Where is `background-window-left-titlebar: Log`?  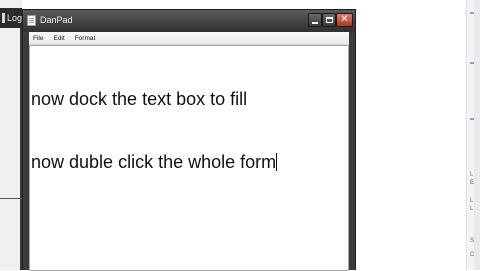
background-window-left-titlebar: Log is located at coordinates (11, 18).